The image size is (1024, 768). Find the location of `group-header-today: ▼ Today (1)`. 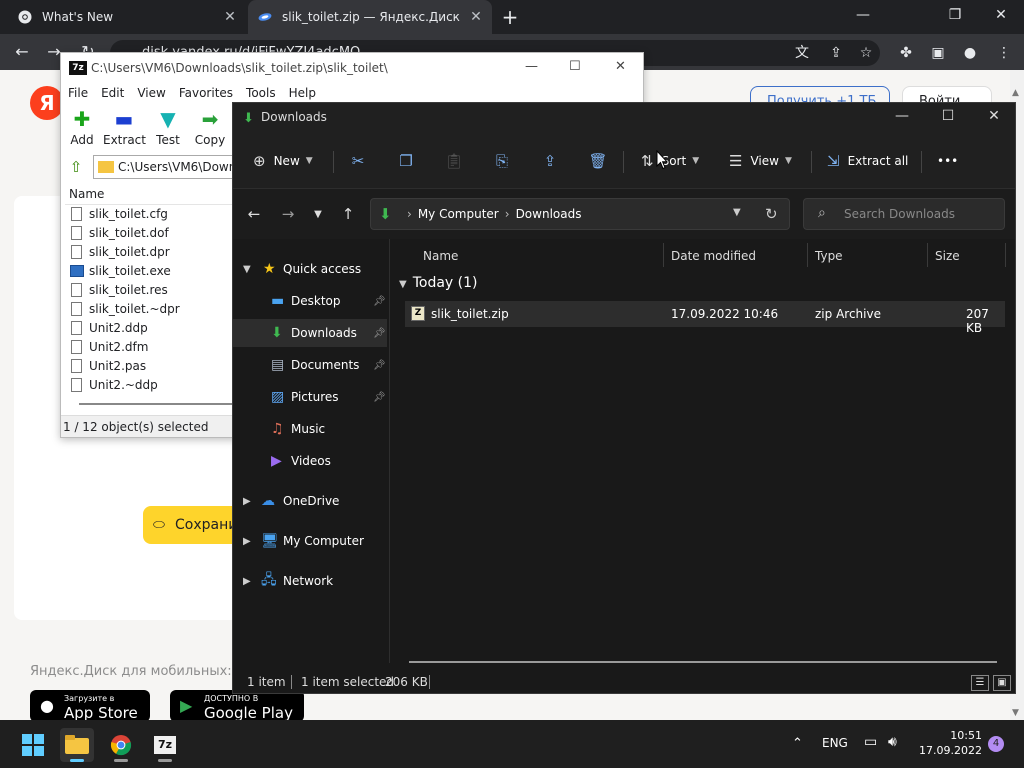

group-header-today: ▼ Today (1) is located at coordinates (438, 283).